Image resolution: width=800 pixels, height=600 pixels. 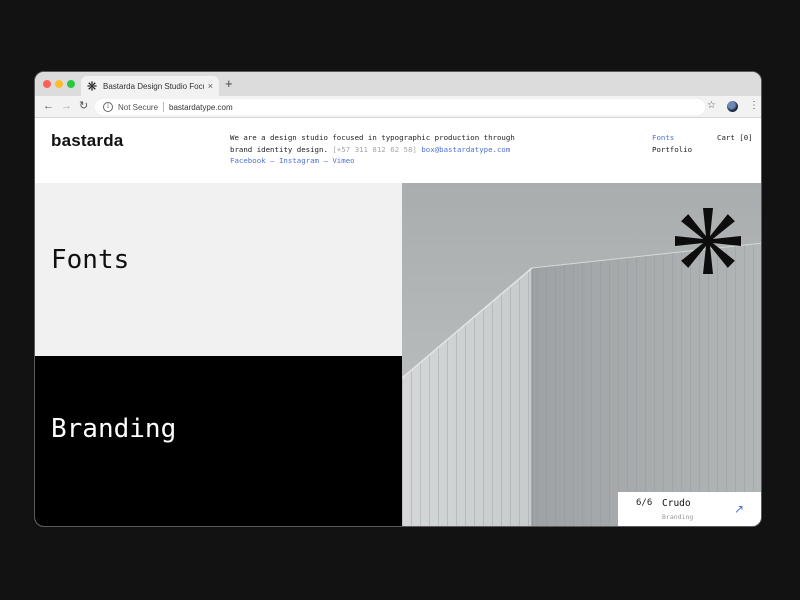 What do you see at coordinates (108, 107) in the screenshot?
I see `info-icon: i` at bounding box center [108, 107].